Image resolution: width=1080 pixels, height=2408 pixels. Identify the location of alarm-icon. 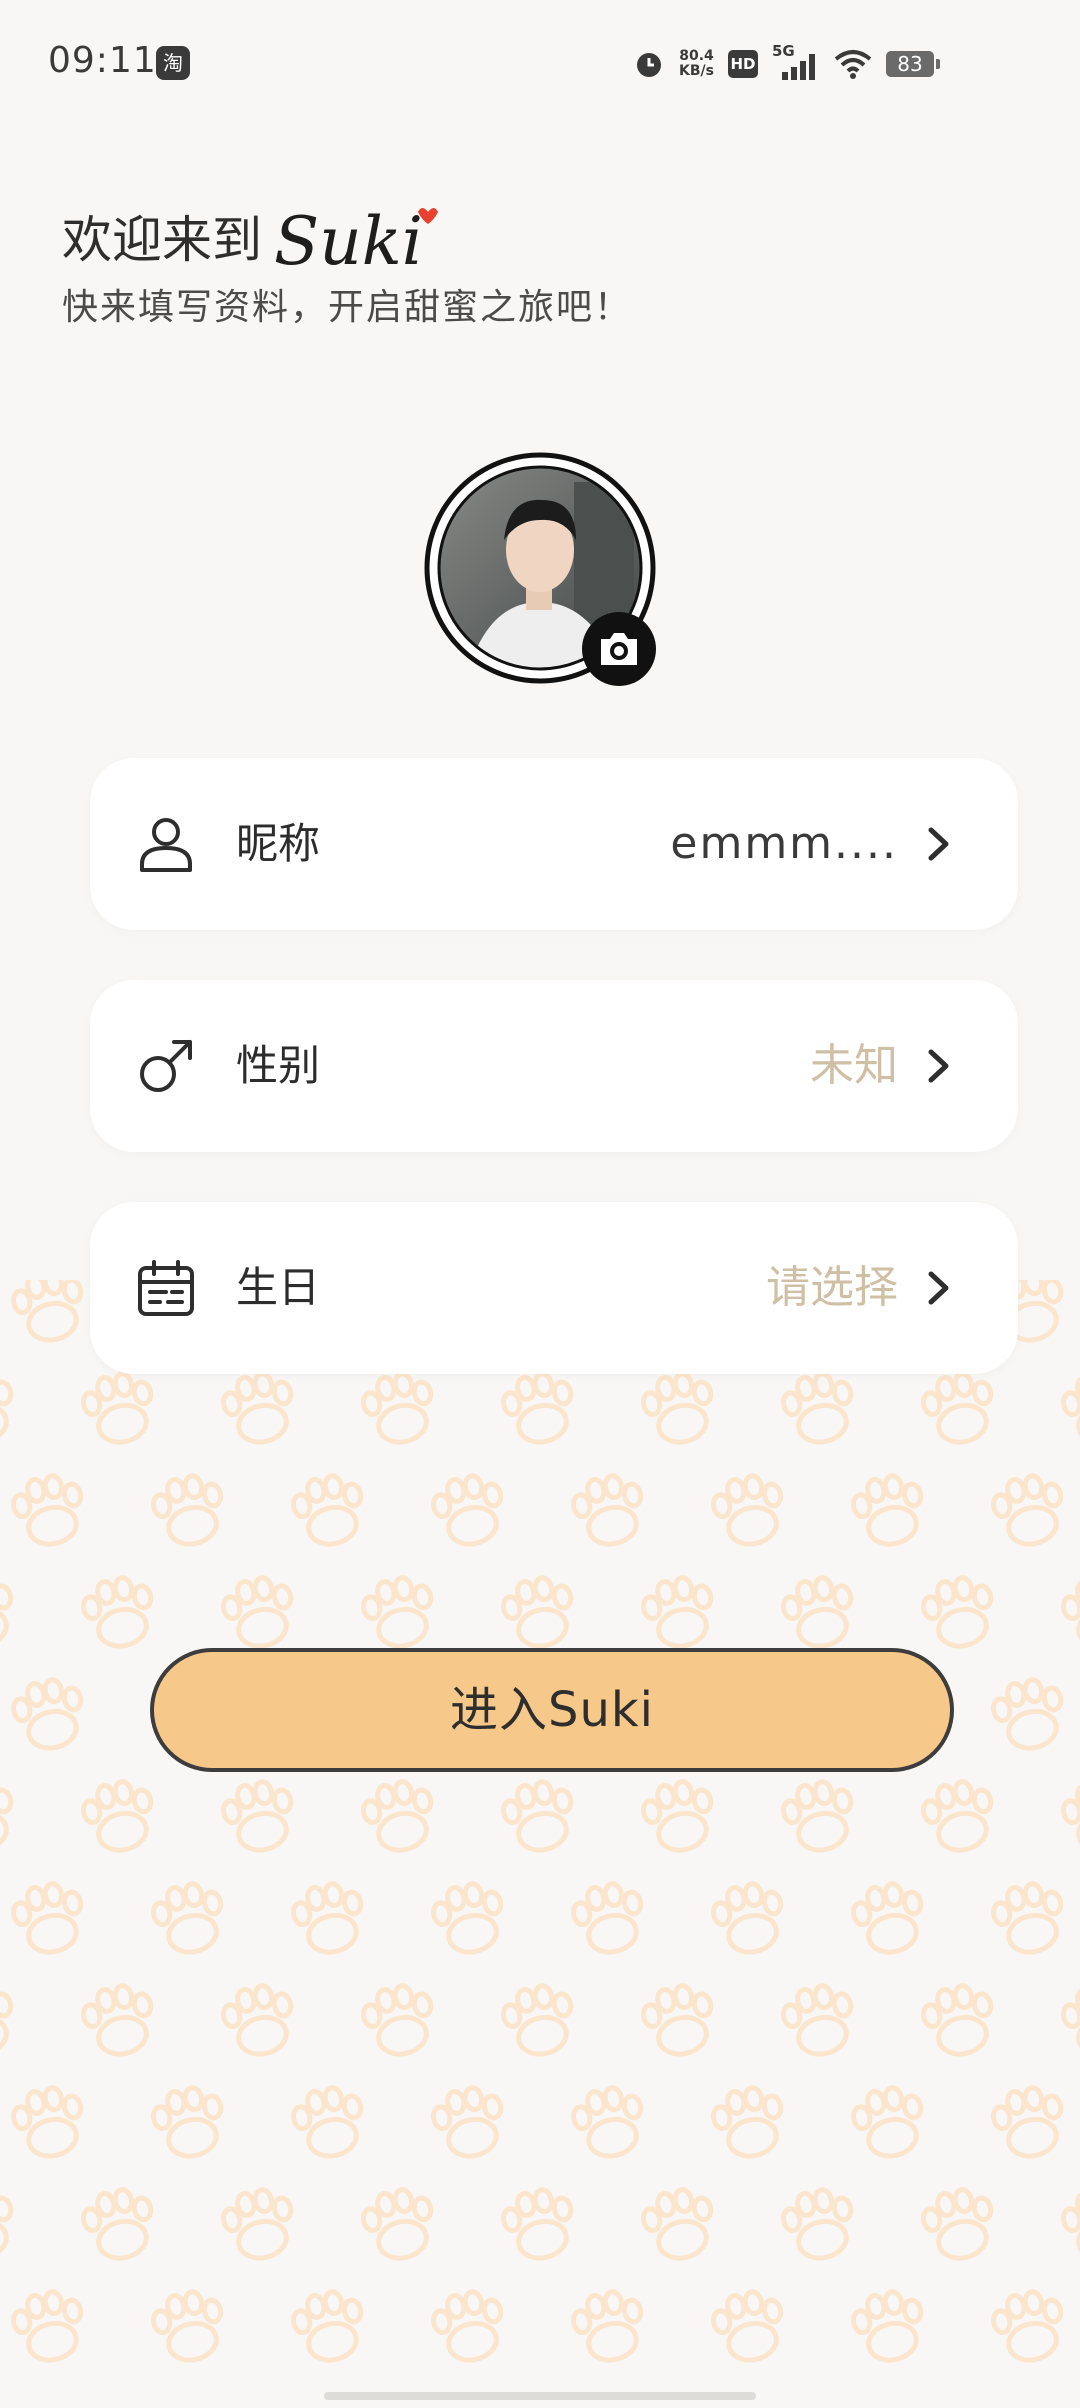
(649, 65).